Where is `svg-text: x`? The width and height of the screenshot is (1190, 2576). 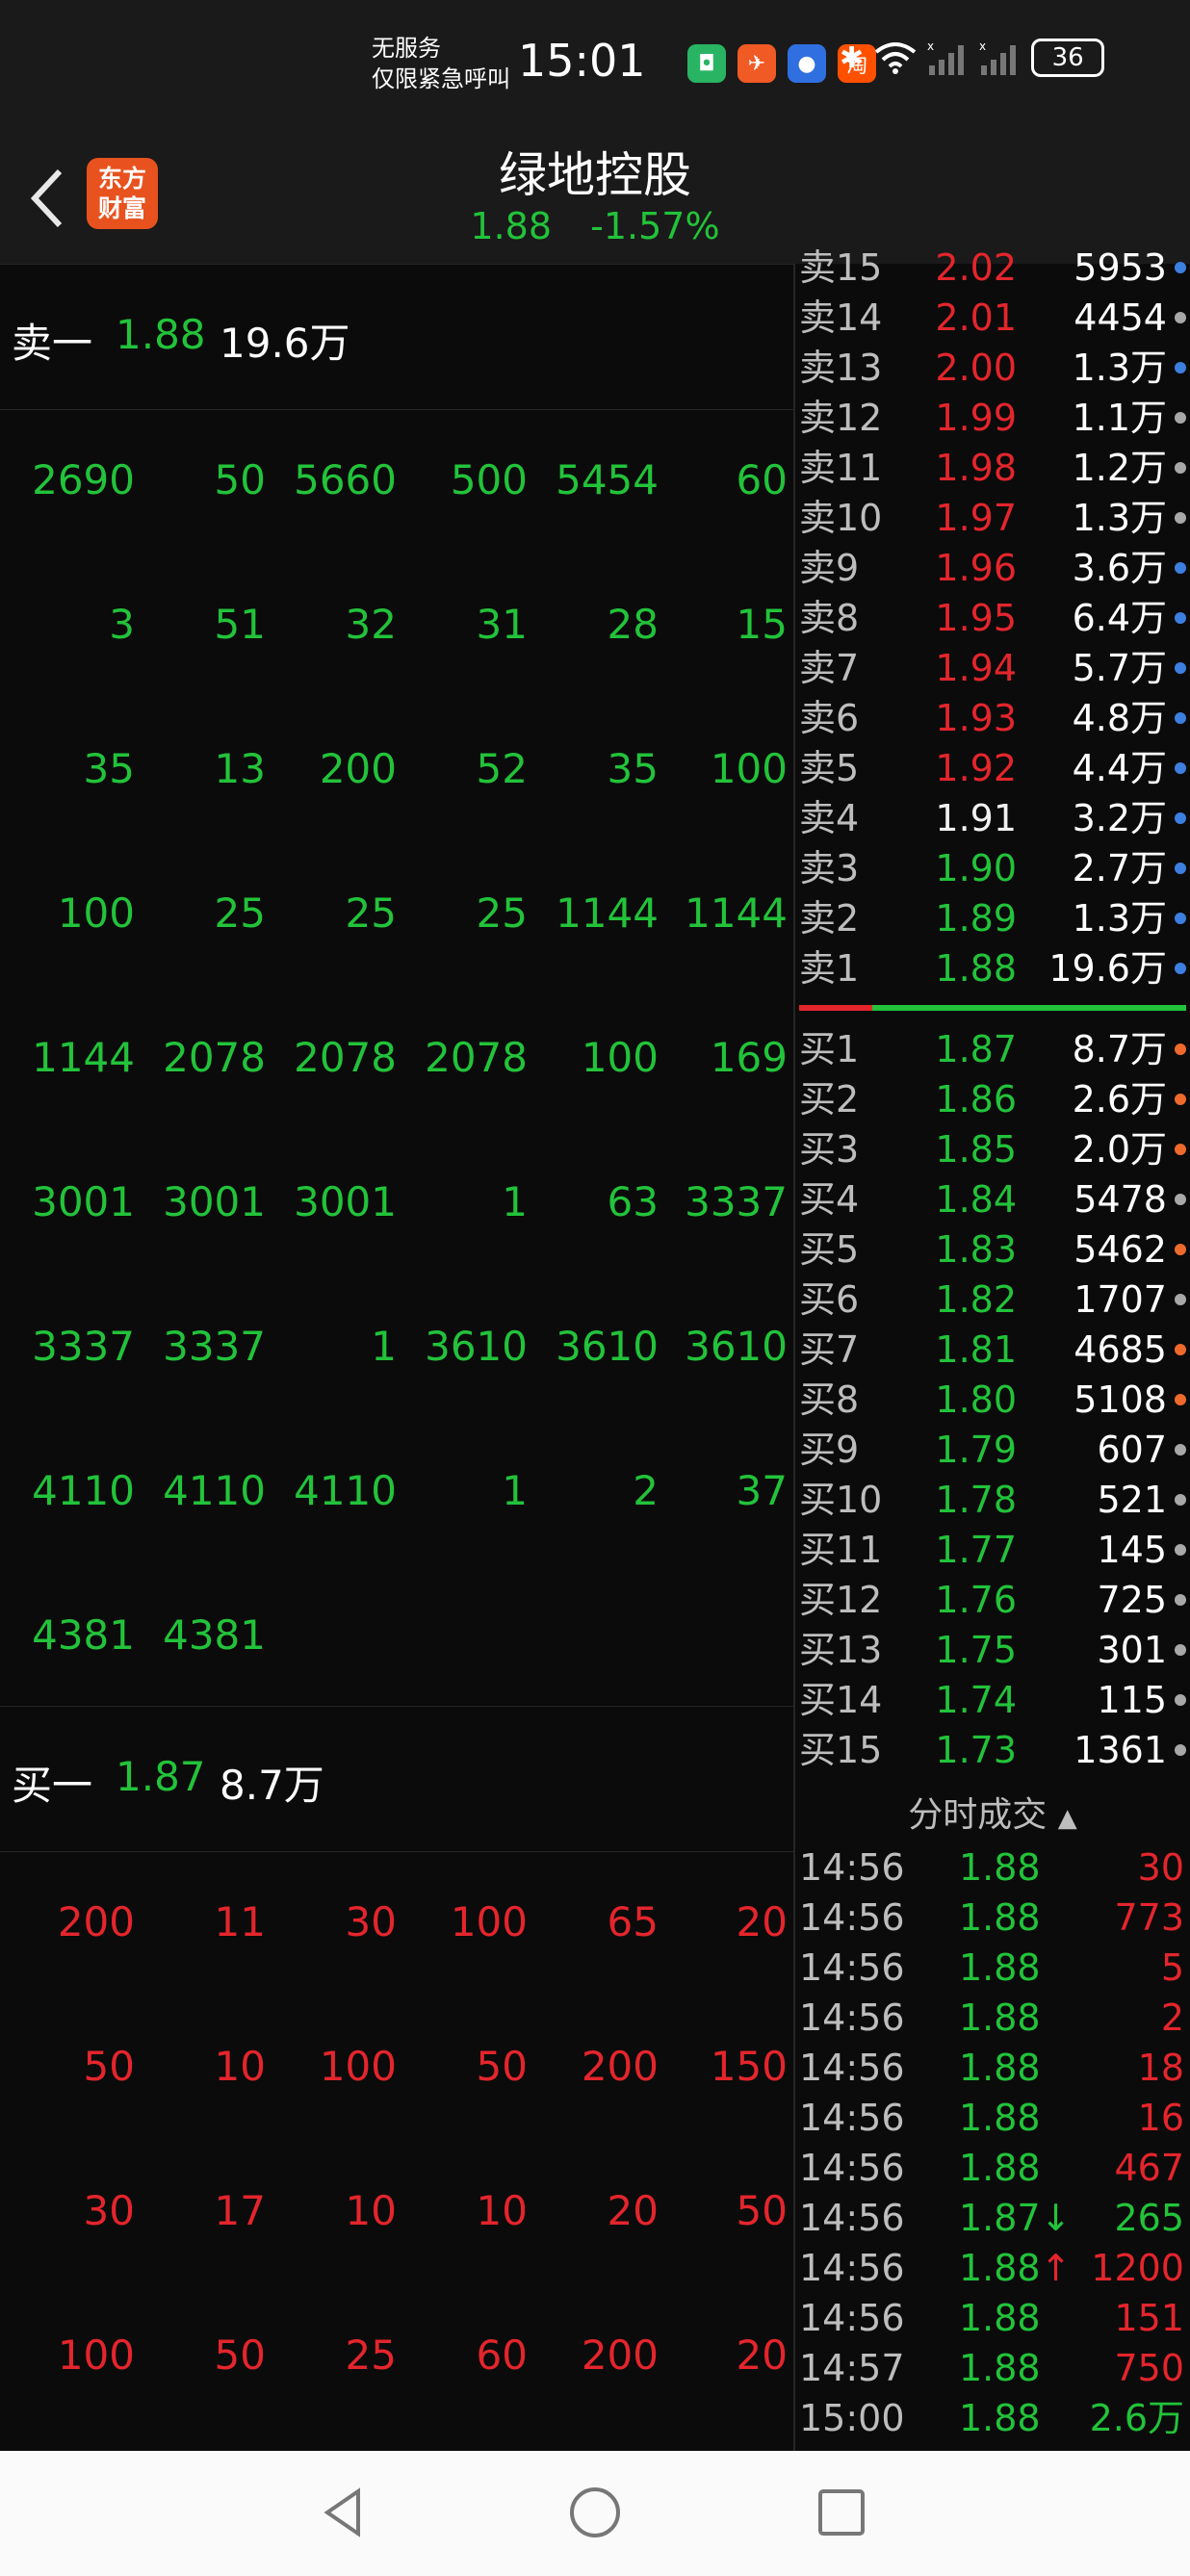 svg-text: x is located at coordinates (931, 46).